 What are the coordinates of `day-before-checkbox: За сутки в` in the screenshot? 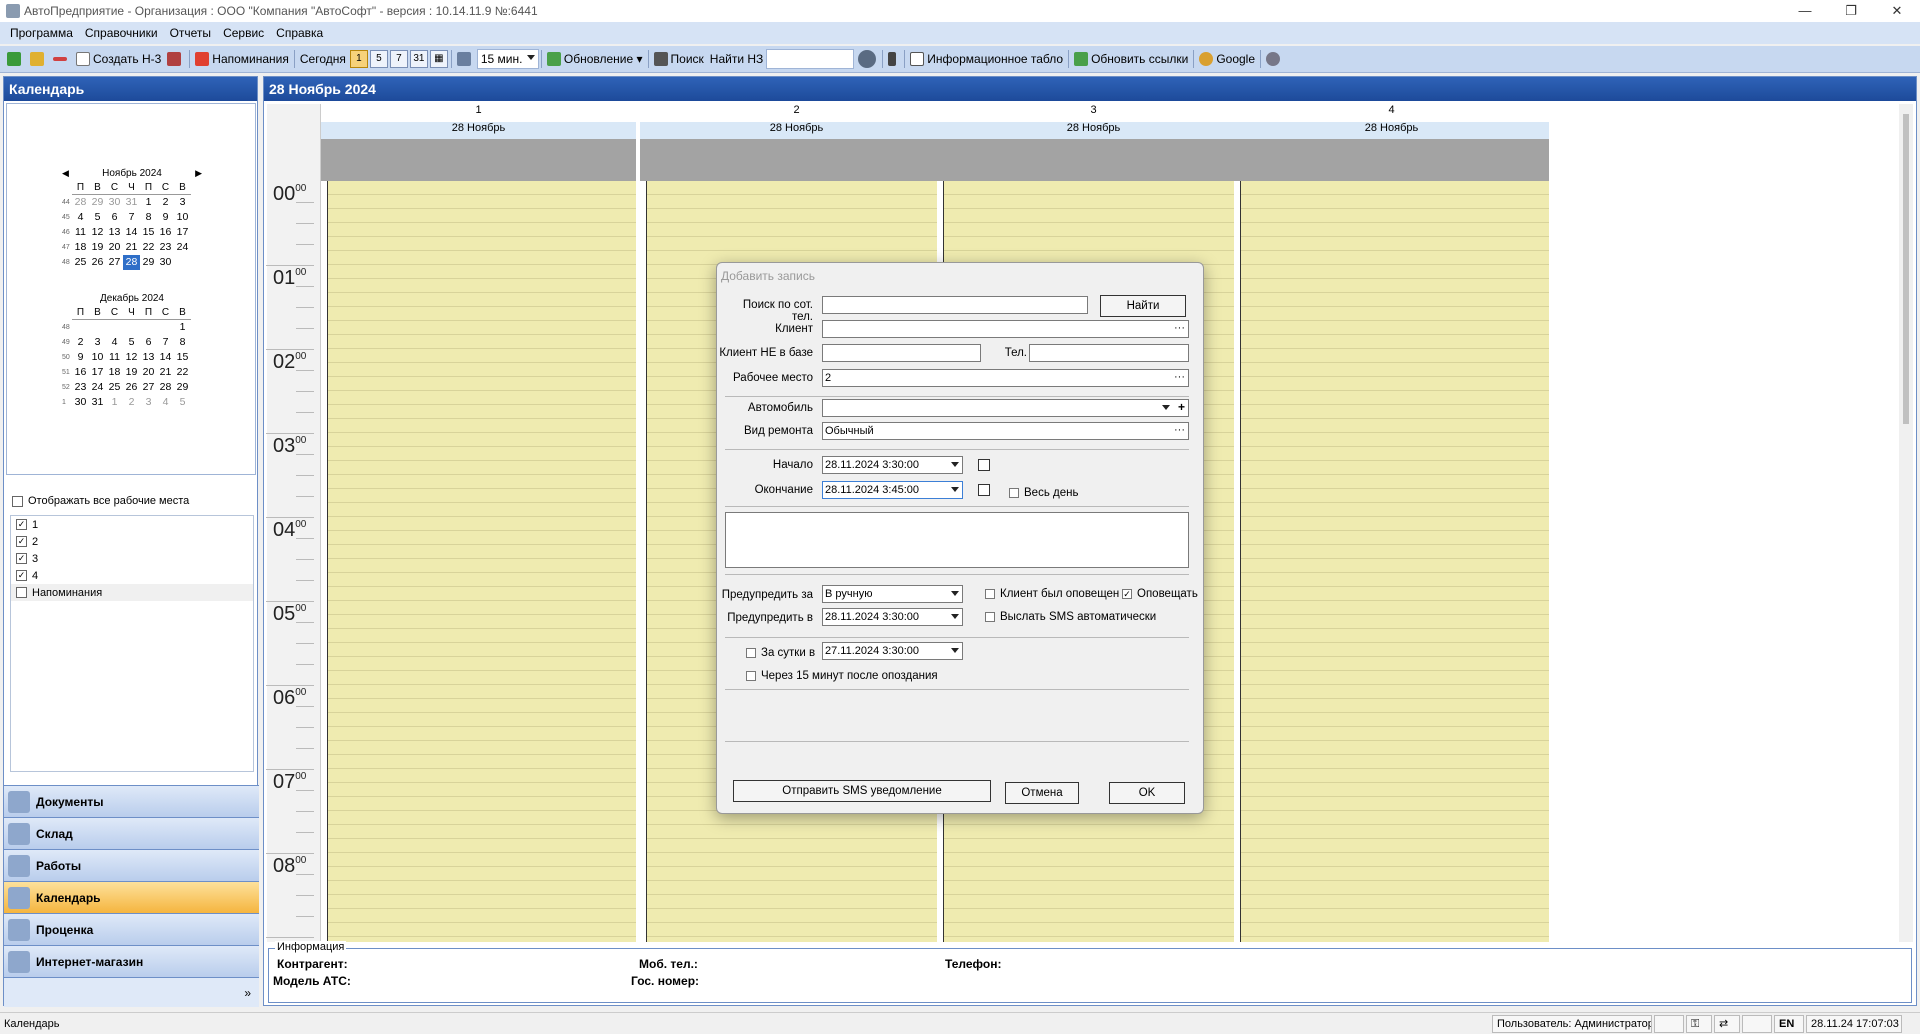 It's located at (780, 653).